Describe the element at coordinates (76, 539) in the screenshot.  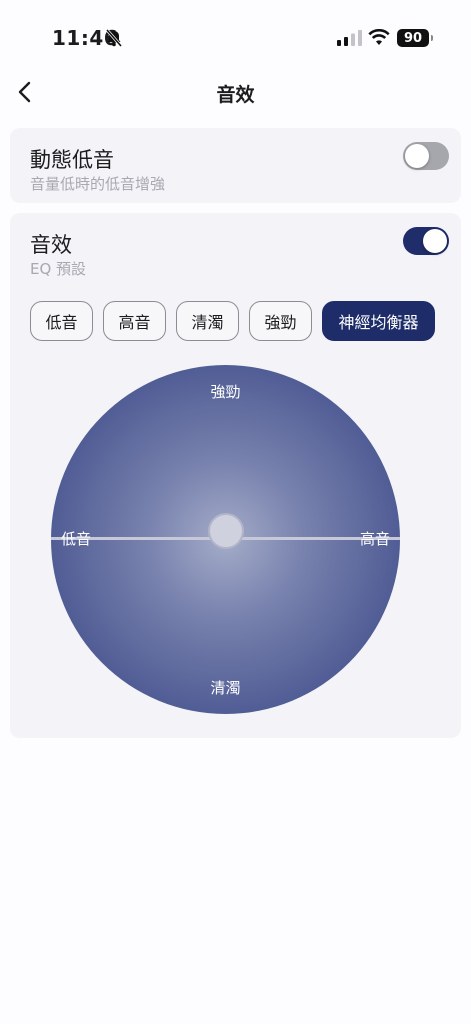
I see `eq-label-bass: 低音` at that location.